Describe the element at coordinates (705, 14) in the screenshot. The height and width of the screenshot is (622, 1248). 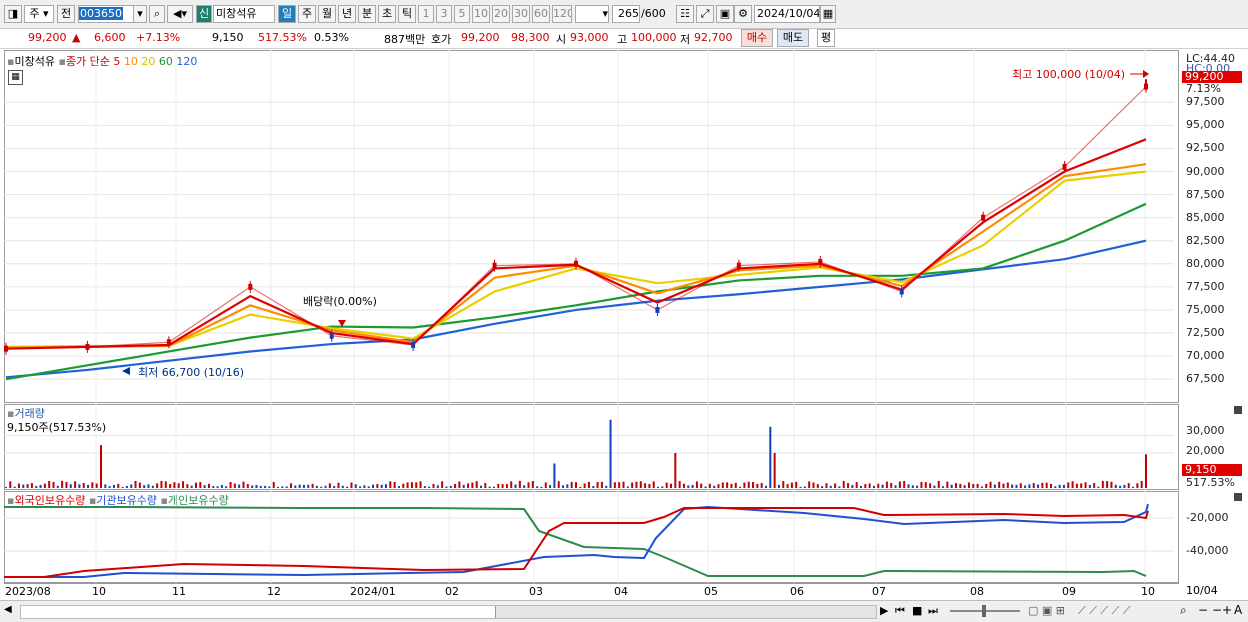
I see `crosshair-icon: ⤢` at that location.